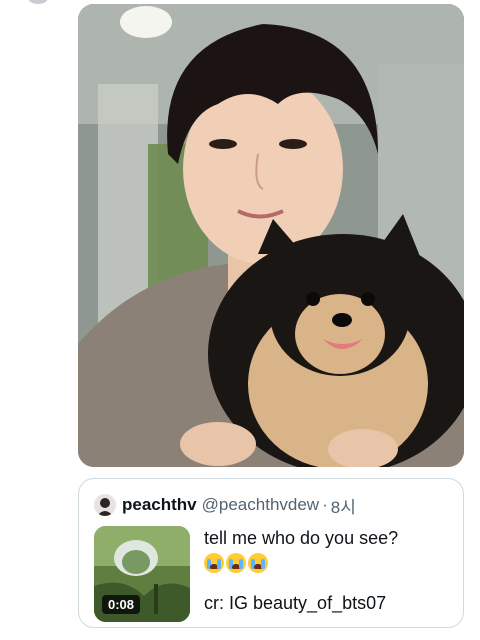 The image size is (480, 640). I want to click on avatar-icon, so click(105, 505).